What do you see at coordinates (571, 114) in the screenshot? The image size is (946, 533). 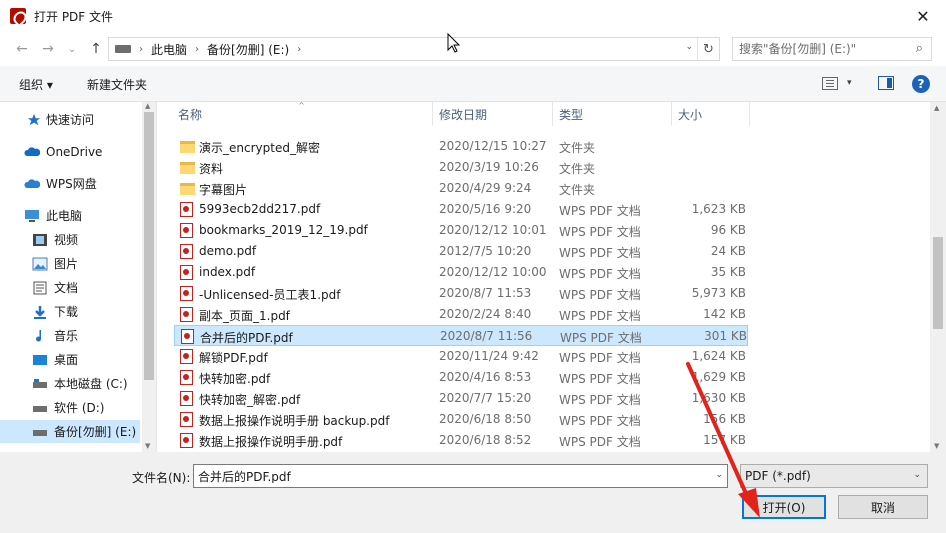 I see `column-header-type: 类型` at bounding box center [571, 114].